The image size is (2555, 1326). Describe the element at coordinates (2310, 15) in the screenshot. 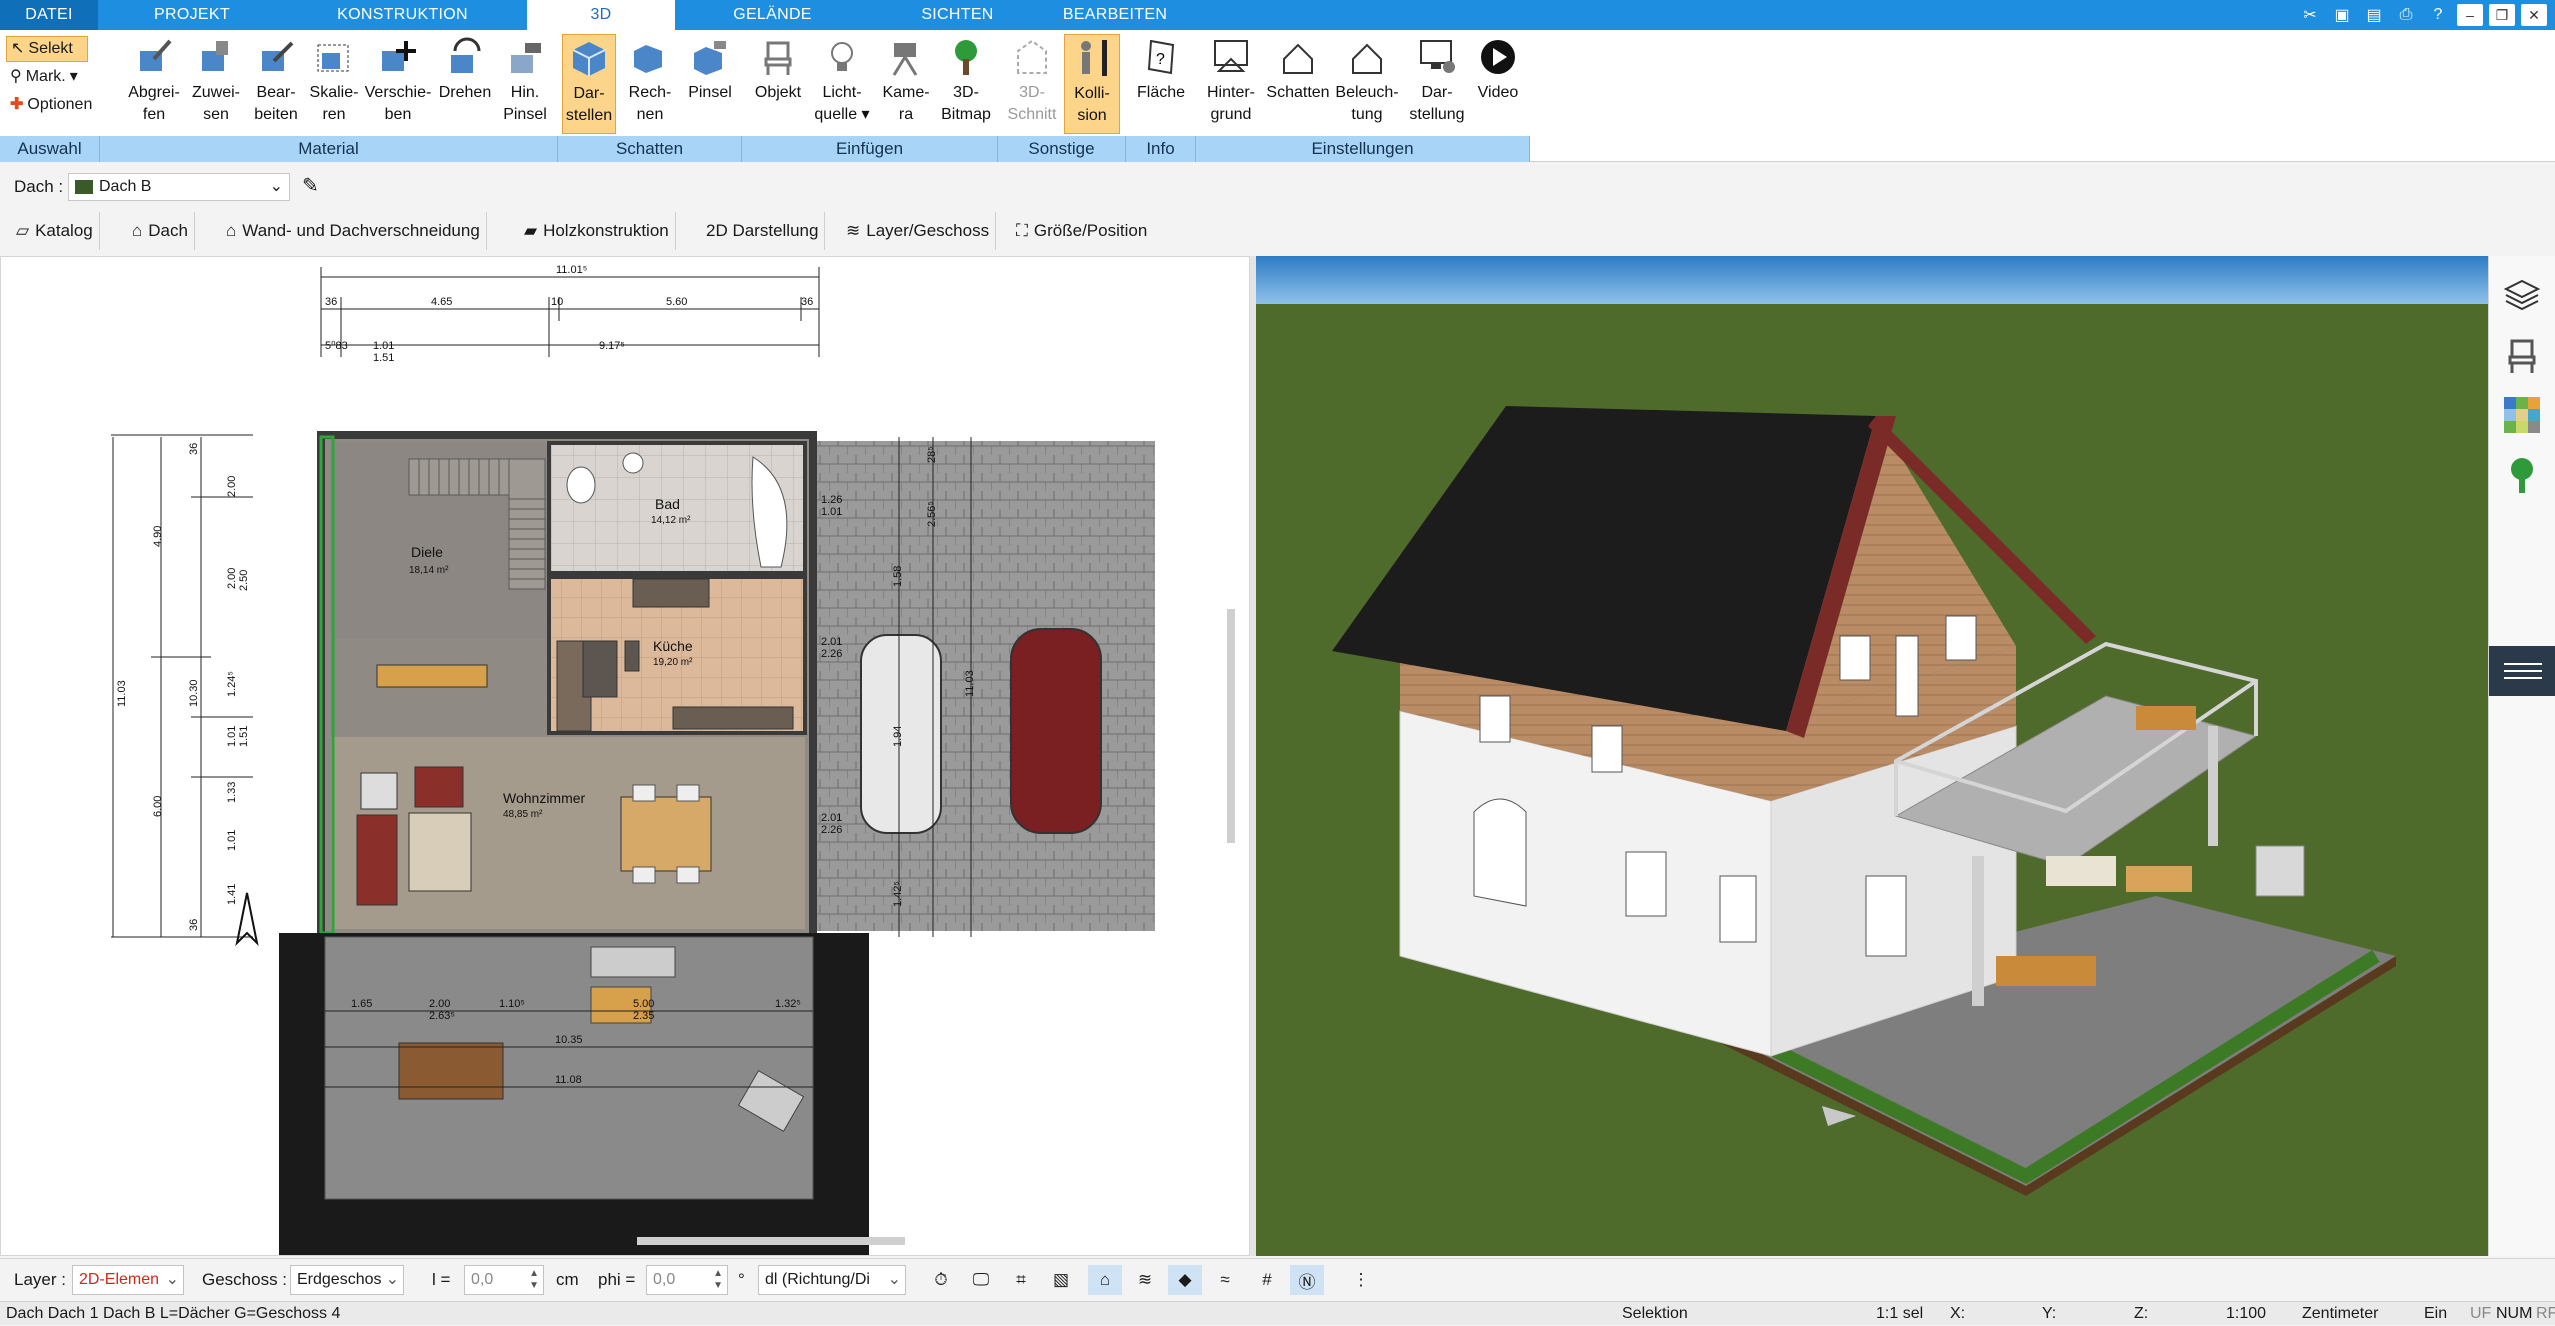

I see `tools-icon: ✂` at that location.